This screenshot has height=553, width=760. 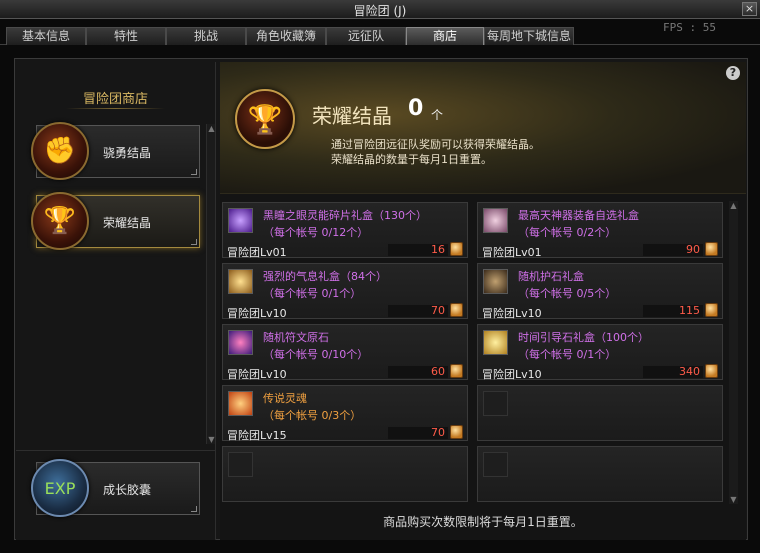 I want to click on tab-basic-info: 基本信息, so click(x=46, y=36).